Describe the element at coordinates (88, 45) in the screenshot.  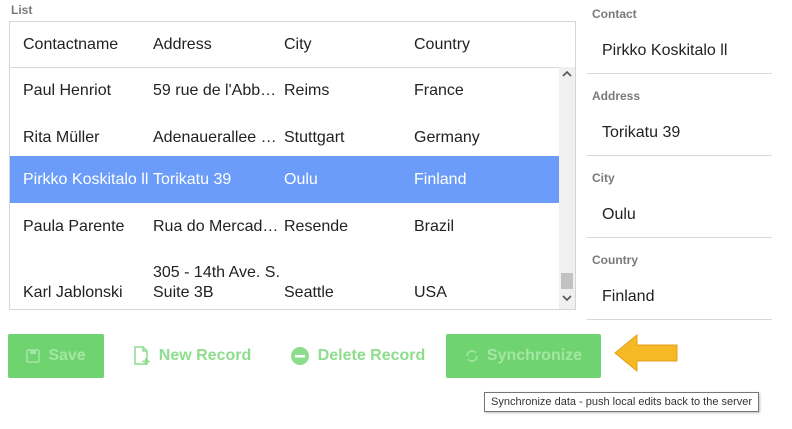
I see `column-header-contactname: Contactname` at that location.